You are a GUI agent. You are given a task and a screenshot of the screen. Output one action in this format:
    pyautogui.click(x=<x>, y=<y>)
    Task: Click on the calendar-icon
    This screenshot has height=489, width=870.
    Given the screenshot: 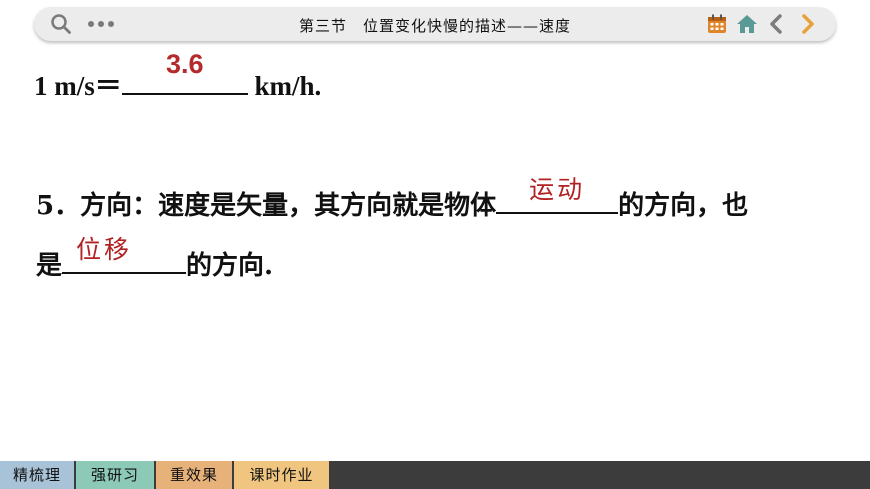 What is the action you would take?
    pyautogui.click(x=717, y=24)
    